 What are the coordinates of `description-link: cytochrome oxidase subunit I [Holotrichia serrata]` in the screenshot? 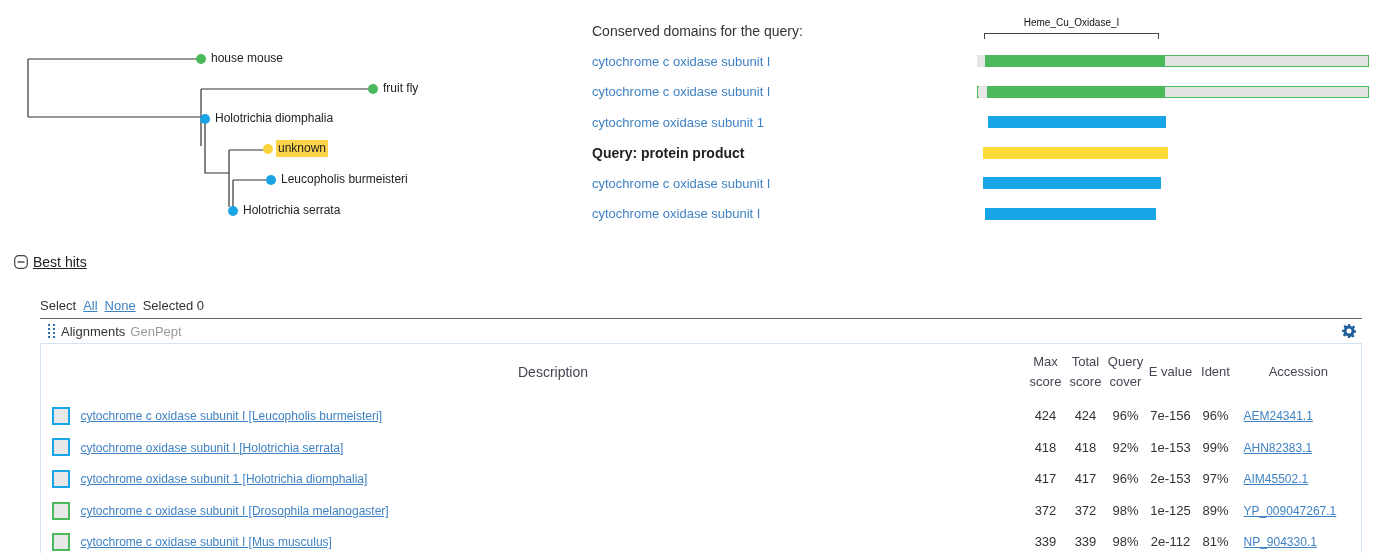 It's located at (212, 447).